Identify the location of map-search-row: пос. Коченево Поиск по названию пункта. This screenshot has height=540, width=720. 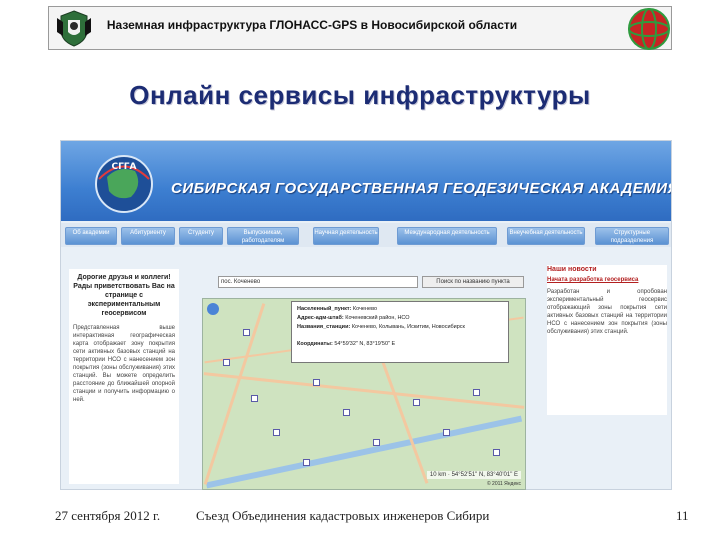
(371, 283).